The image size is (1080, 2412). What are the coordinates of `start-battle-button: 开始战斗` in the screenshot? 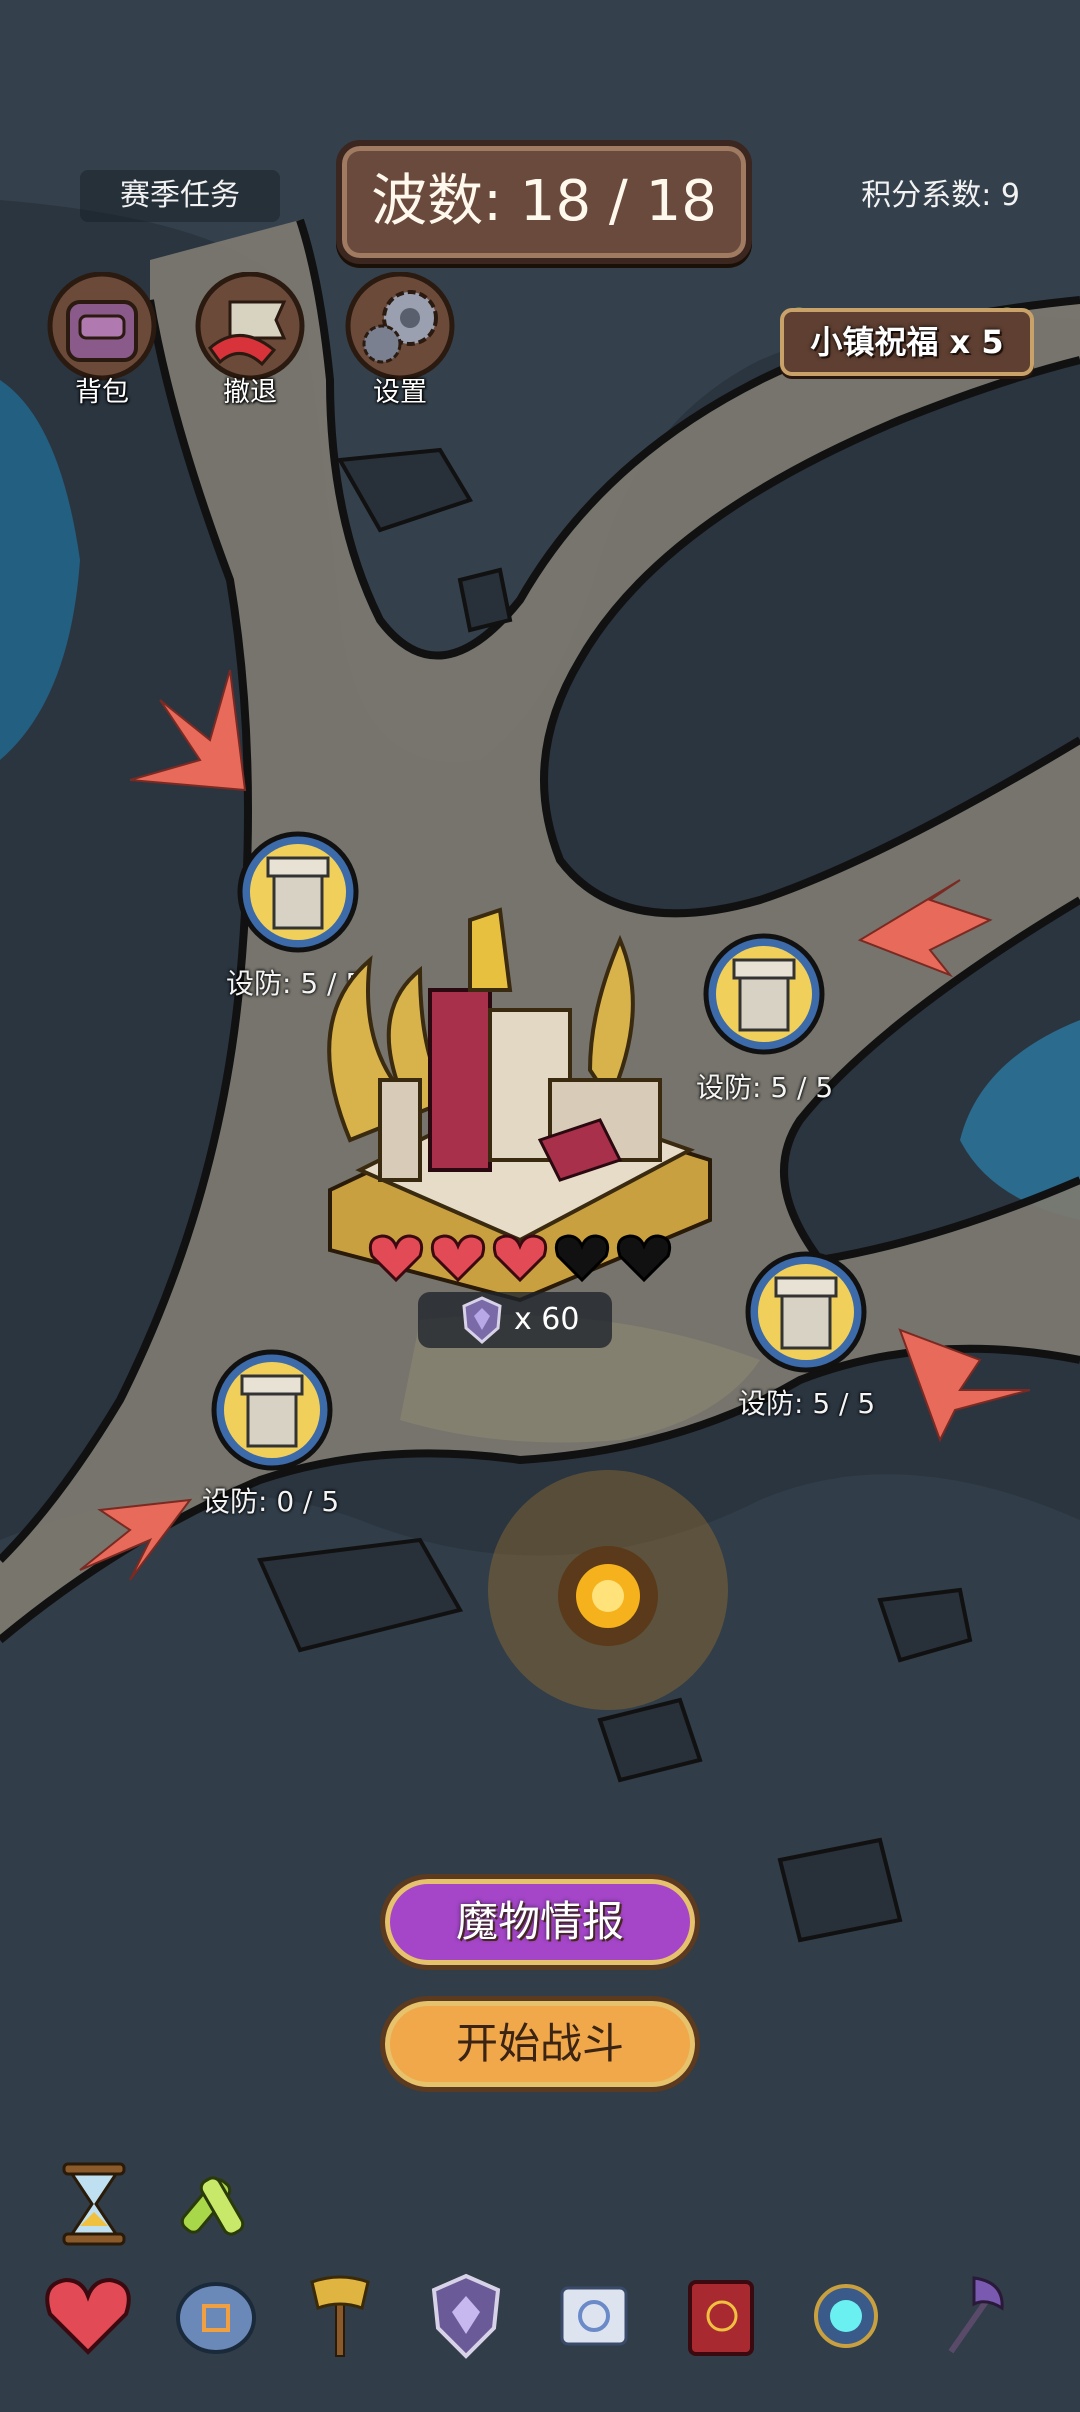 It's located at (540, 2044).